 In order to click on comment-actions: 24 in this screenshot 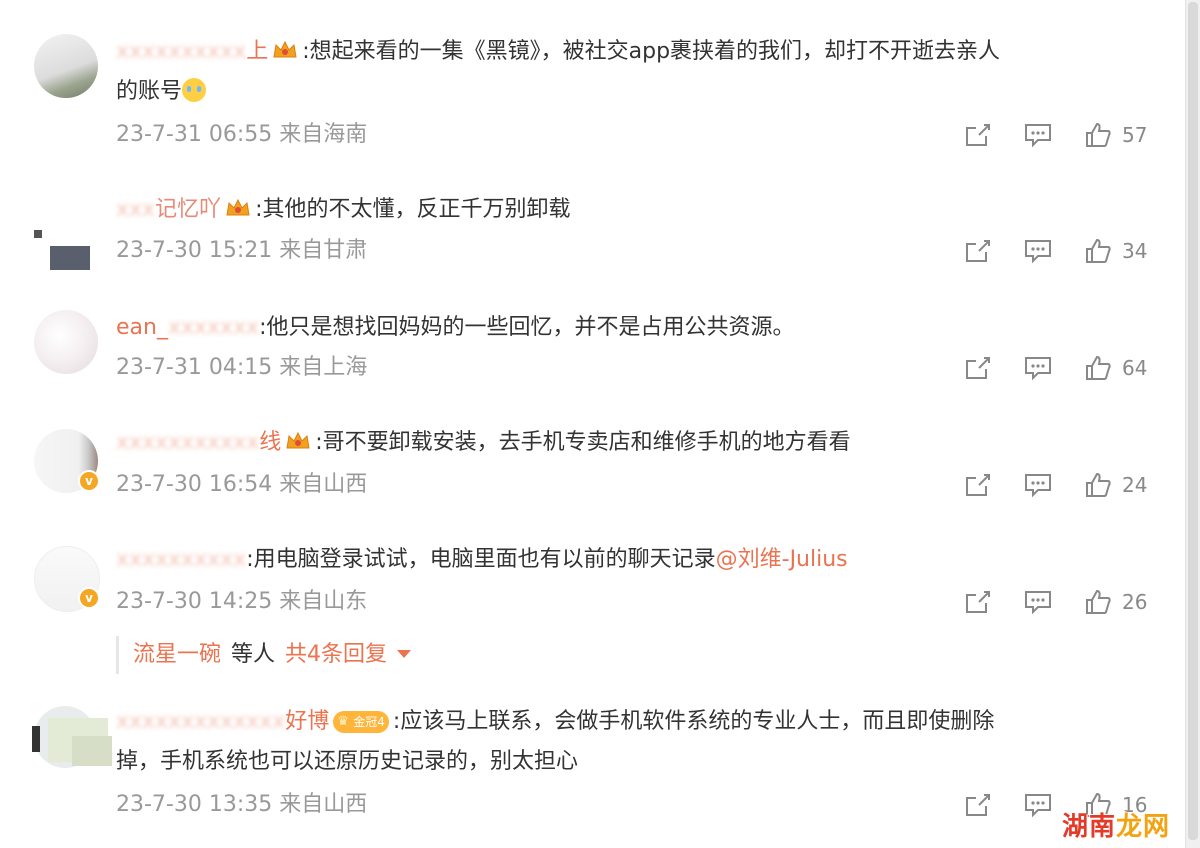, I will do `click(1055, 485)`.